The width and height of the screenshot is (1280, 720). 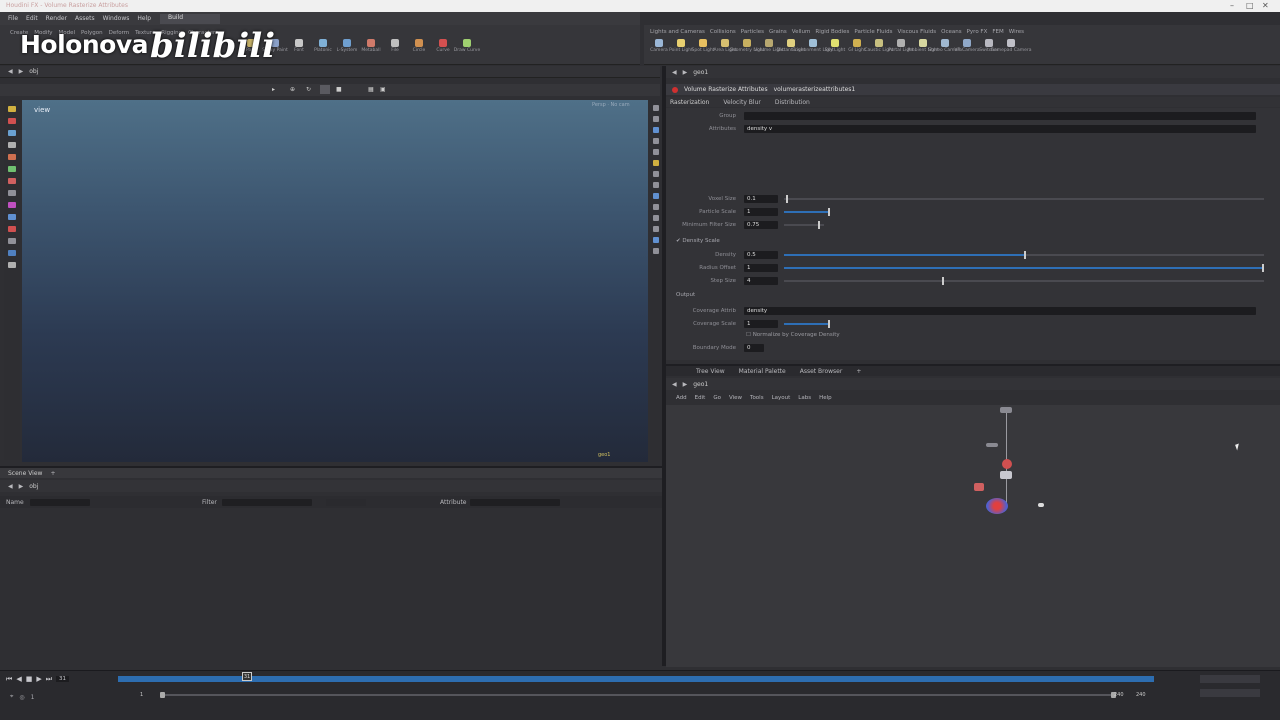 What do you see at coordinates (56, 18) in the screenshot?
I see `menu-render: Render` at bounding box center [56, 18].